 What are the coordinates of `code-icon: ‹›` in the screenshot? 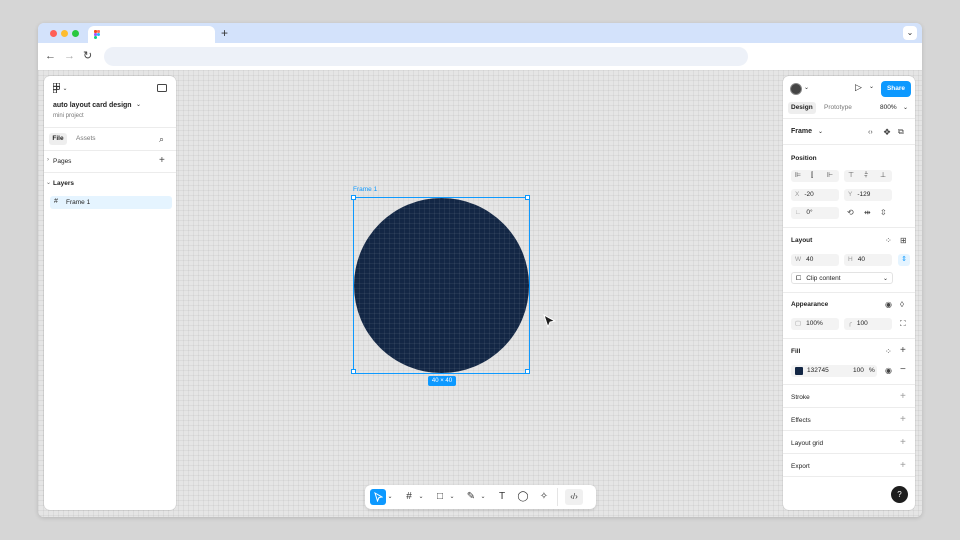 It's located at (870, 133).